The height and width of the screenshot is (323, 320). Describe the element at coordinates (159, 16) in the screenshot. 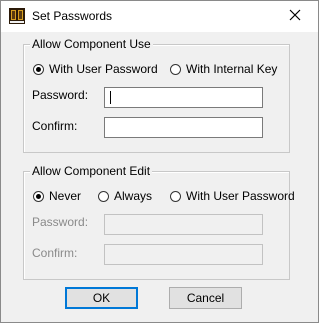

I see `title-bar: Set Passwords` at that location.